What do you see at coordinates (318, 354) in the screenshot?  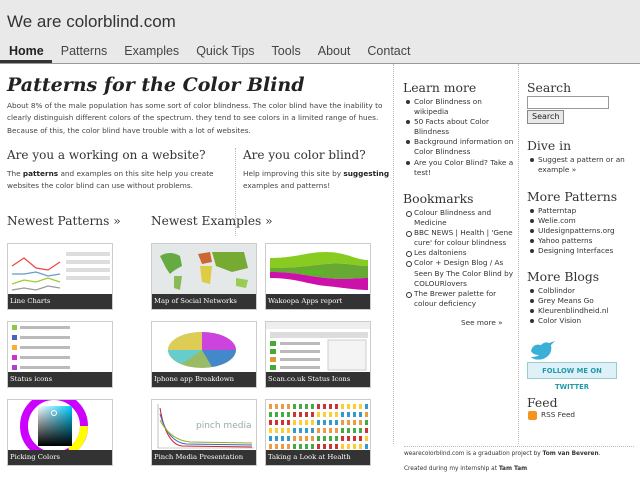 I see `example-thumb-scan: Scan.co.uk Status Icons` at bounding box center [318, 354].